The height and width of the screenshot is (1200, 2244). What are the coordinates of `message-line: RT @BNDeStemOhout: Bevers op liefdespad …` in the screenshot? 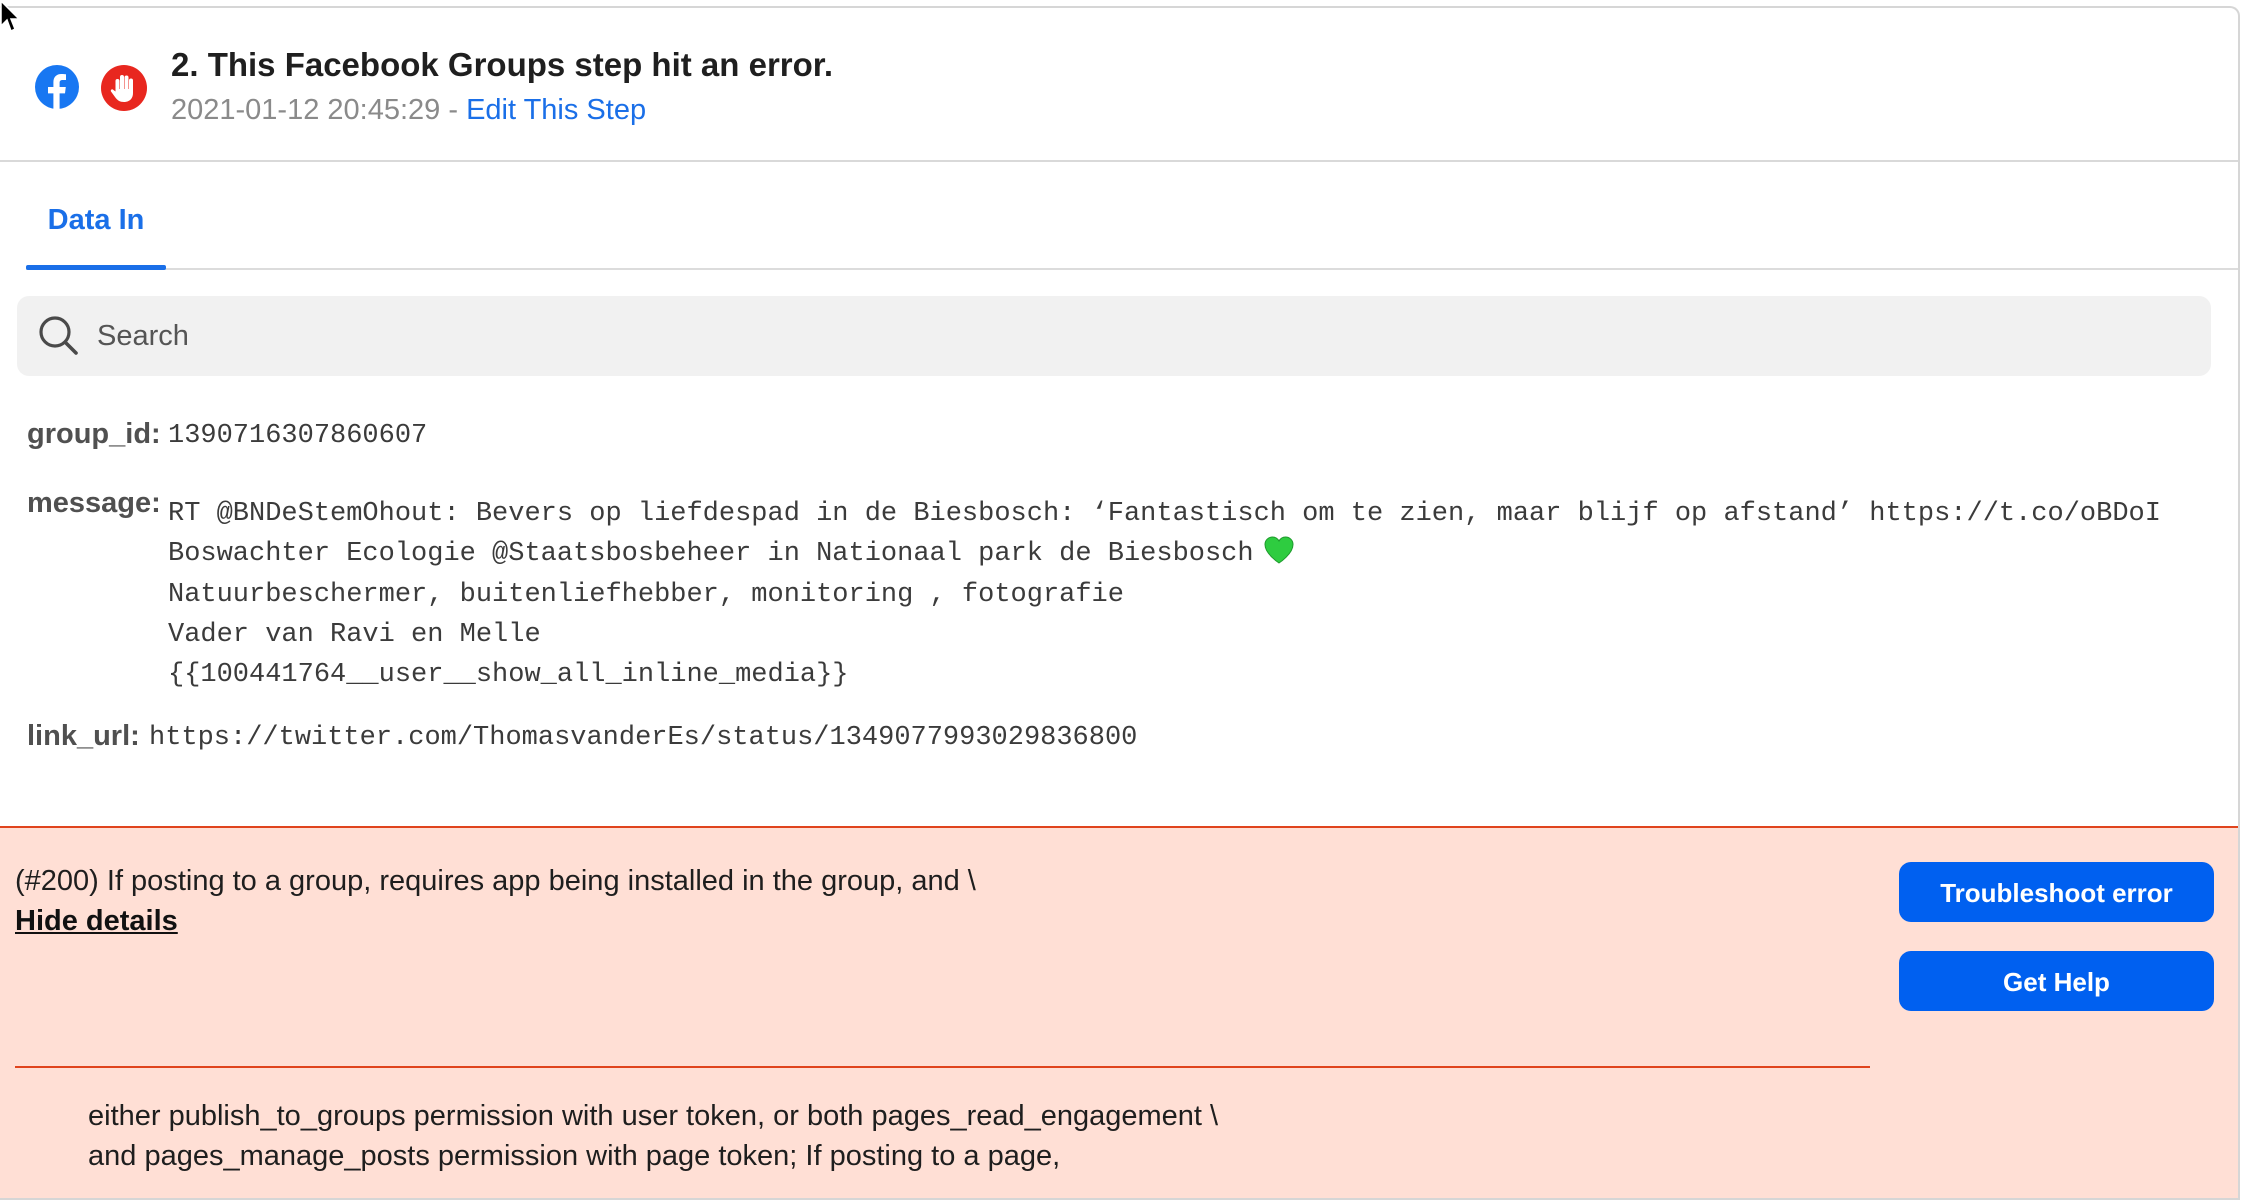 It's located at (1164, 514).